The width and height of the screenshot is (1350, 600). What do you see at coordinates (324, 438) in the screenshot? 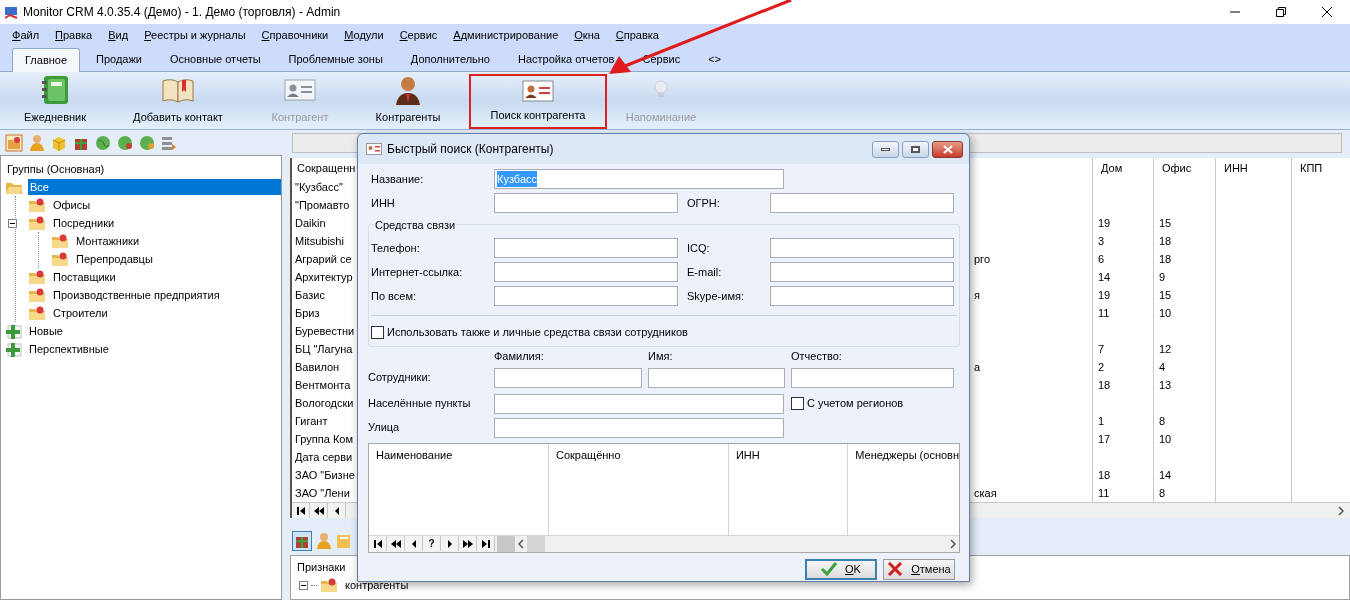
I see `table-cell: Группа Ком` at bounding box center [324, 438].